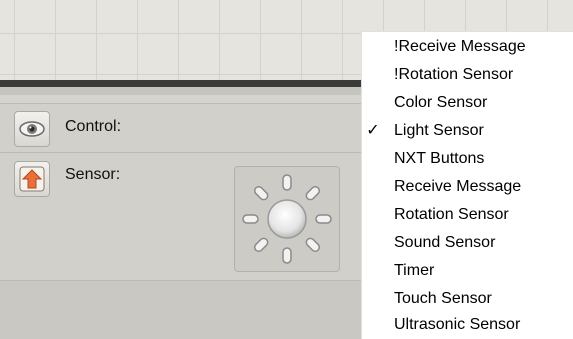 This screenshot has height=339, width=573. I want to click on menu-item-ultrasonic-sensor: Ultrasonic Sensor, so click(467, 325).